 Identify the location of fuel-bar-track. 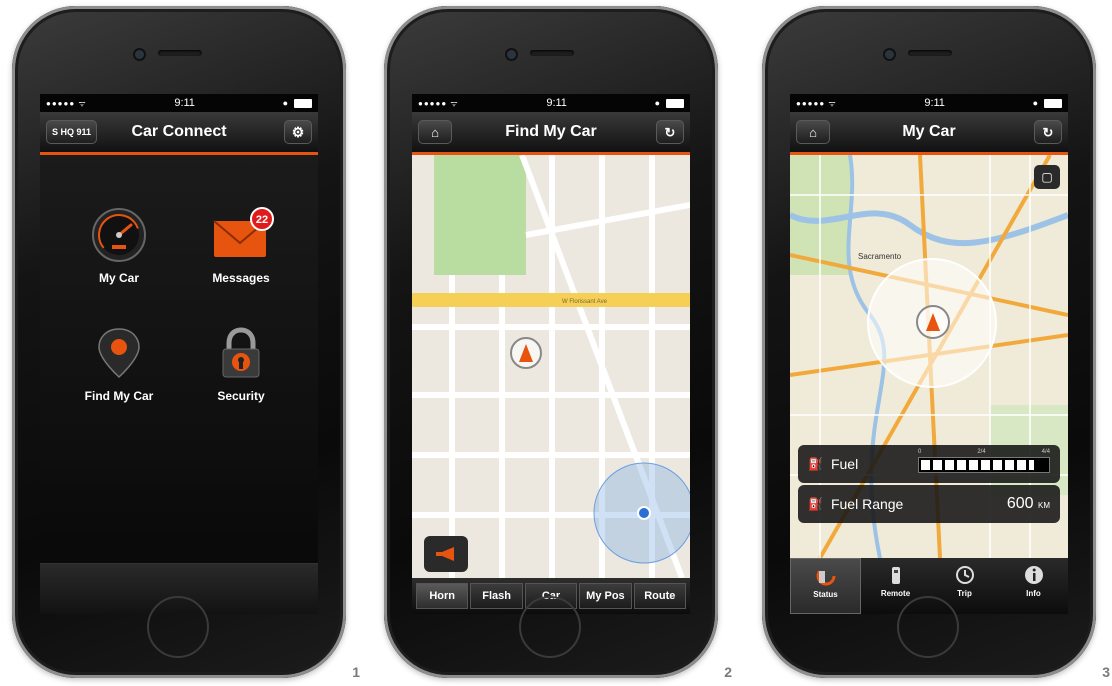
(984, 465).